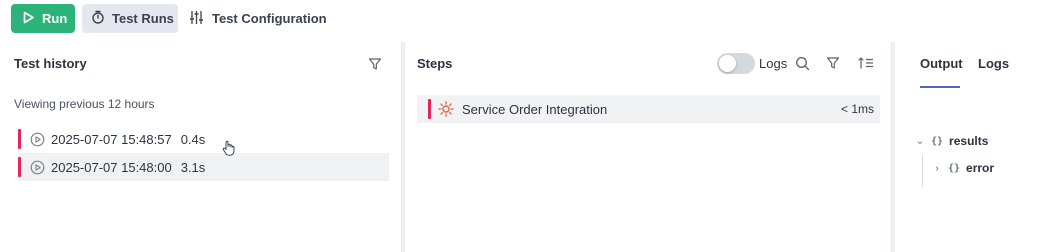  Describe the element at coordinates (920, 141) in the screenshot. I see `chevron-down-icon: ⌄` at that location.